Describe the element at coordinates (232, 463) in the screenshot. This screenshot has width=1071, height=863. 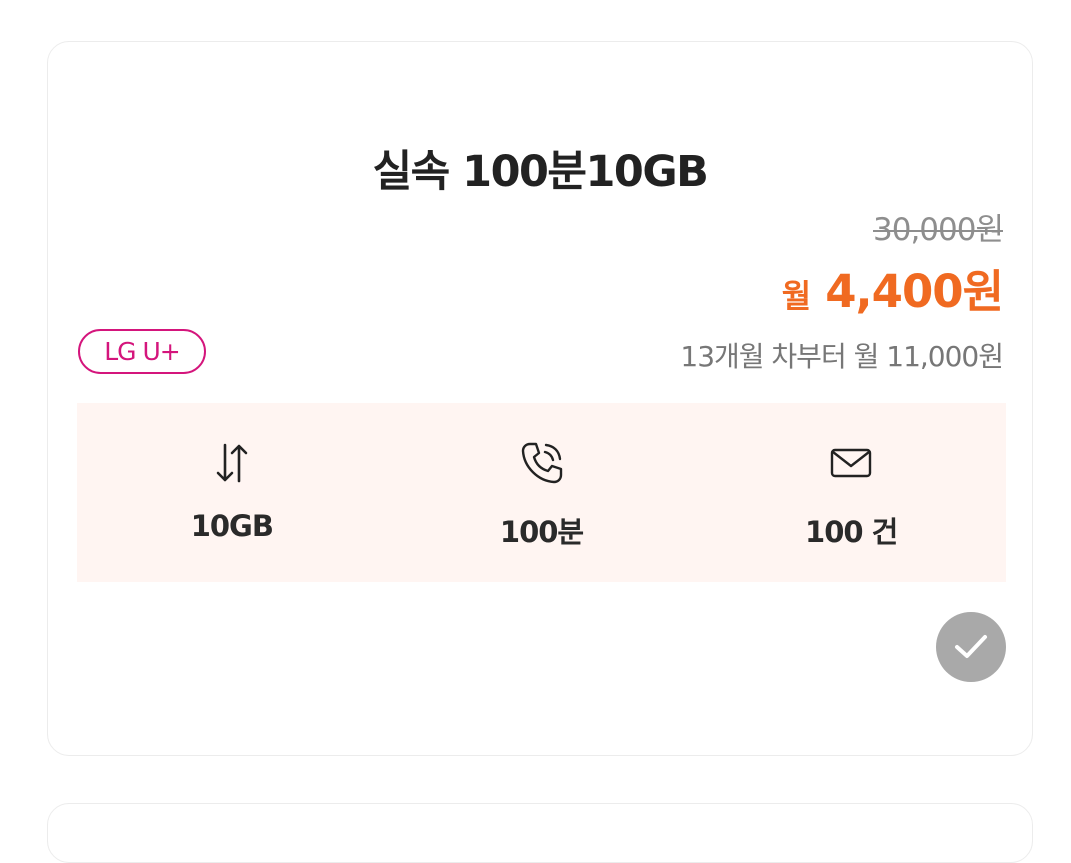
I see `data-transfer-icon` at that location.